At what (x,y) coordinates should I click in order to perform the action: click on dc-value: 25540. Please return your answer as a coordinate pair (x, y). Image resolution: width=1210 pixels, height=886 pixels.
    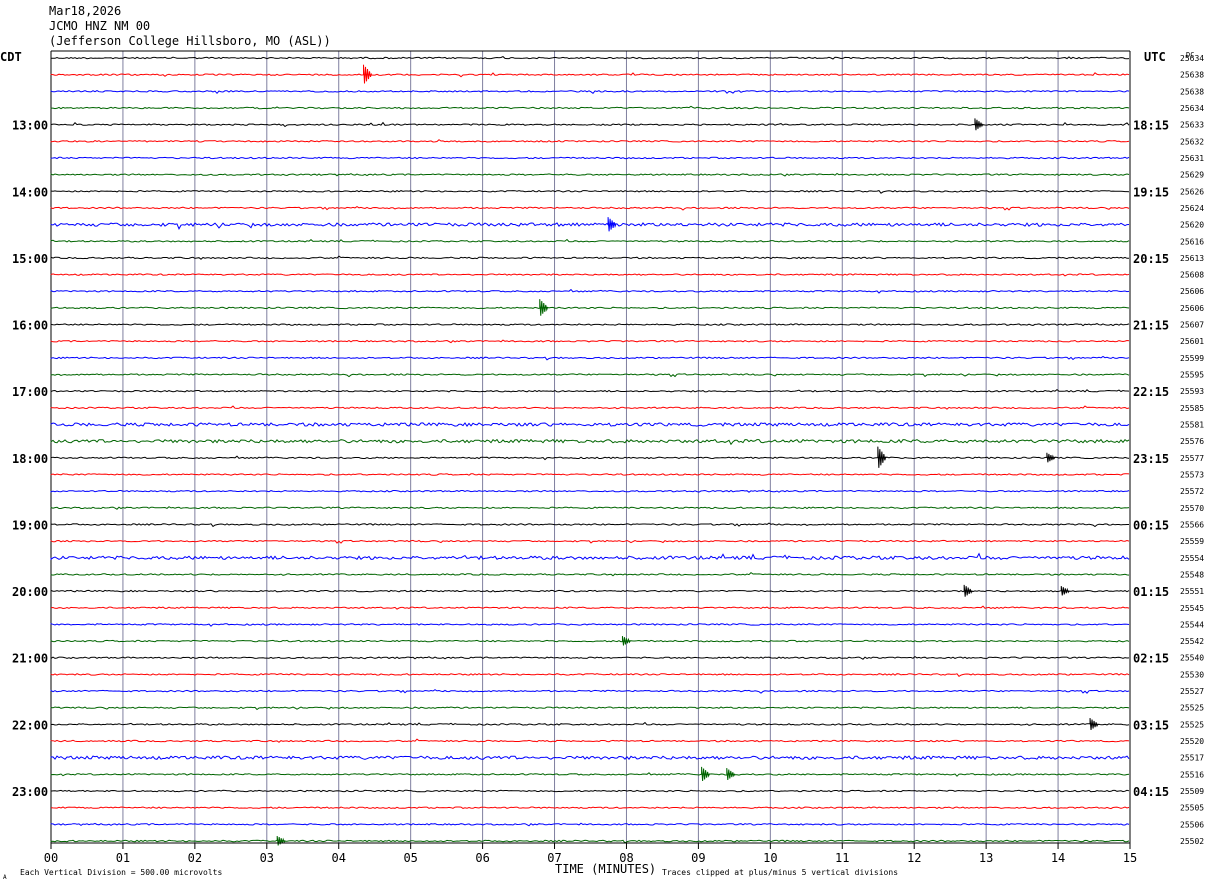
    Looking at the image, I should click on (1192, 658).